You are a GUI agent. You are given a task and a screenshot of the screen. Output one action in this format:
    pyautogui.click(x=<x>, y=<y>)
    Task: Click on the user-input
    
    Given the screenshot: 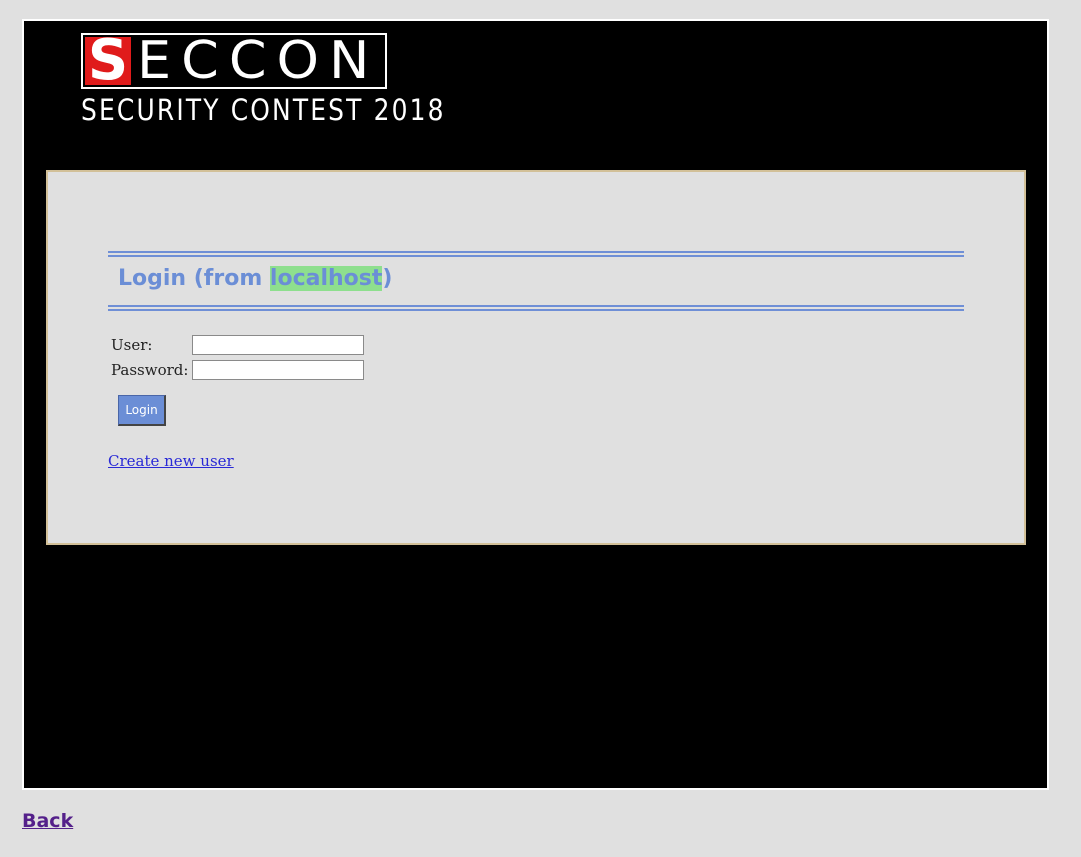 What is the action you would take?
    pyautogui.click(x=278, y=345)
    